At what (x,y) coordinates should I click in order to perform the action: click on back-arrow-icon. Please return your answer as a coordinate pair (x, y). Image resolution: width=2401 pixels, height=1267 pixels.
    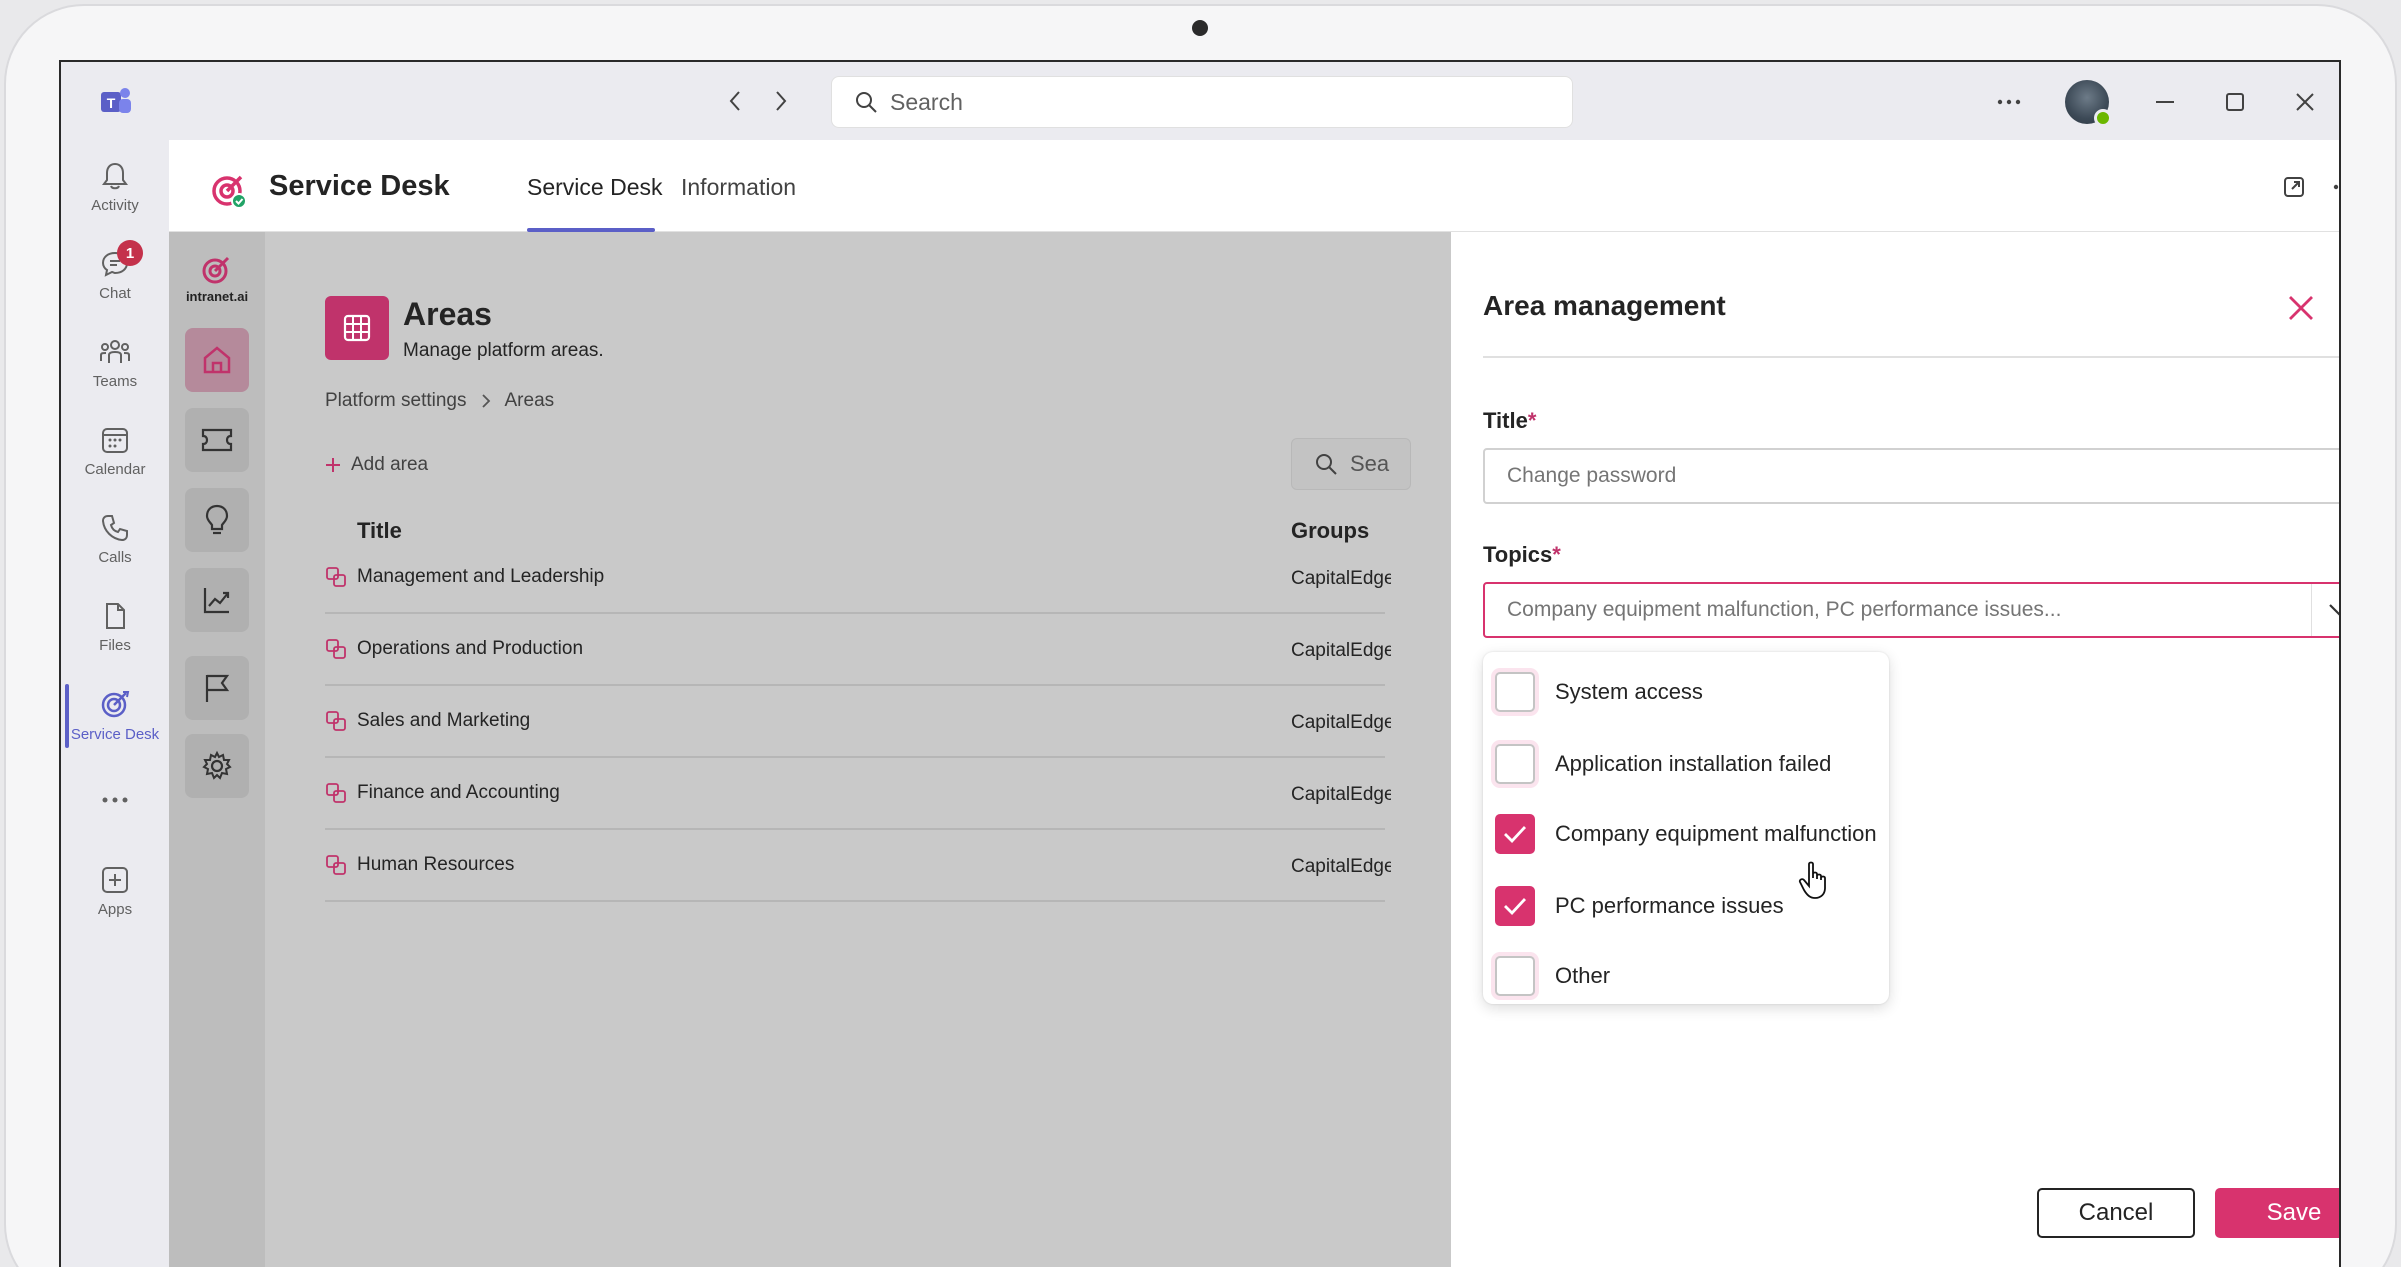
    Looking at the image, I should click on (735, 101).